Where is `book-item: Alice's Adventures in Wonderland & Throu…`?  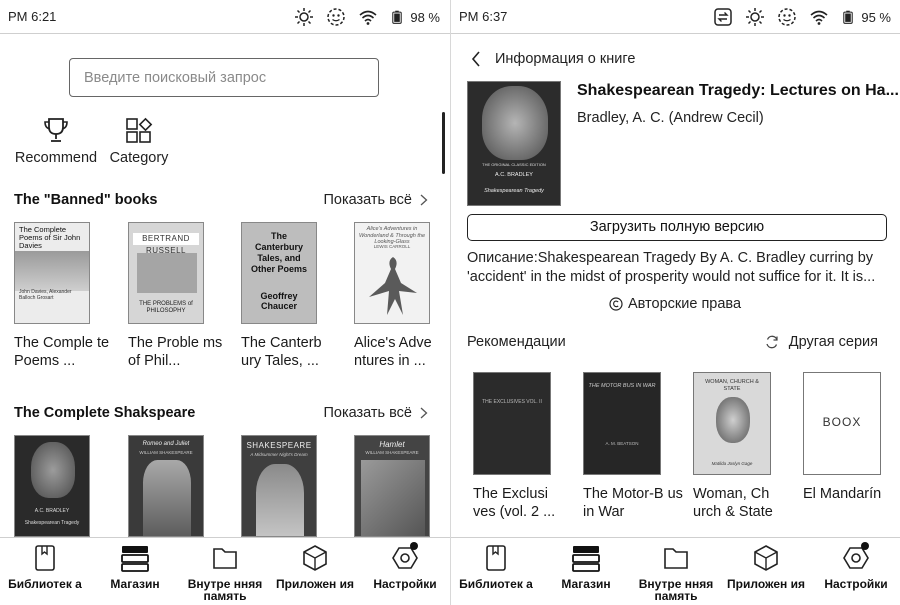 book-item: Alice's Adventures in Wonderland & Throu… is located at coordinates (393, 296).